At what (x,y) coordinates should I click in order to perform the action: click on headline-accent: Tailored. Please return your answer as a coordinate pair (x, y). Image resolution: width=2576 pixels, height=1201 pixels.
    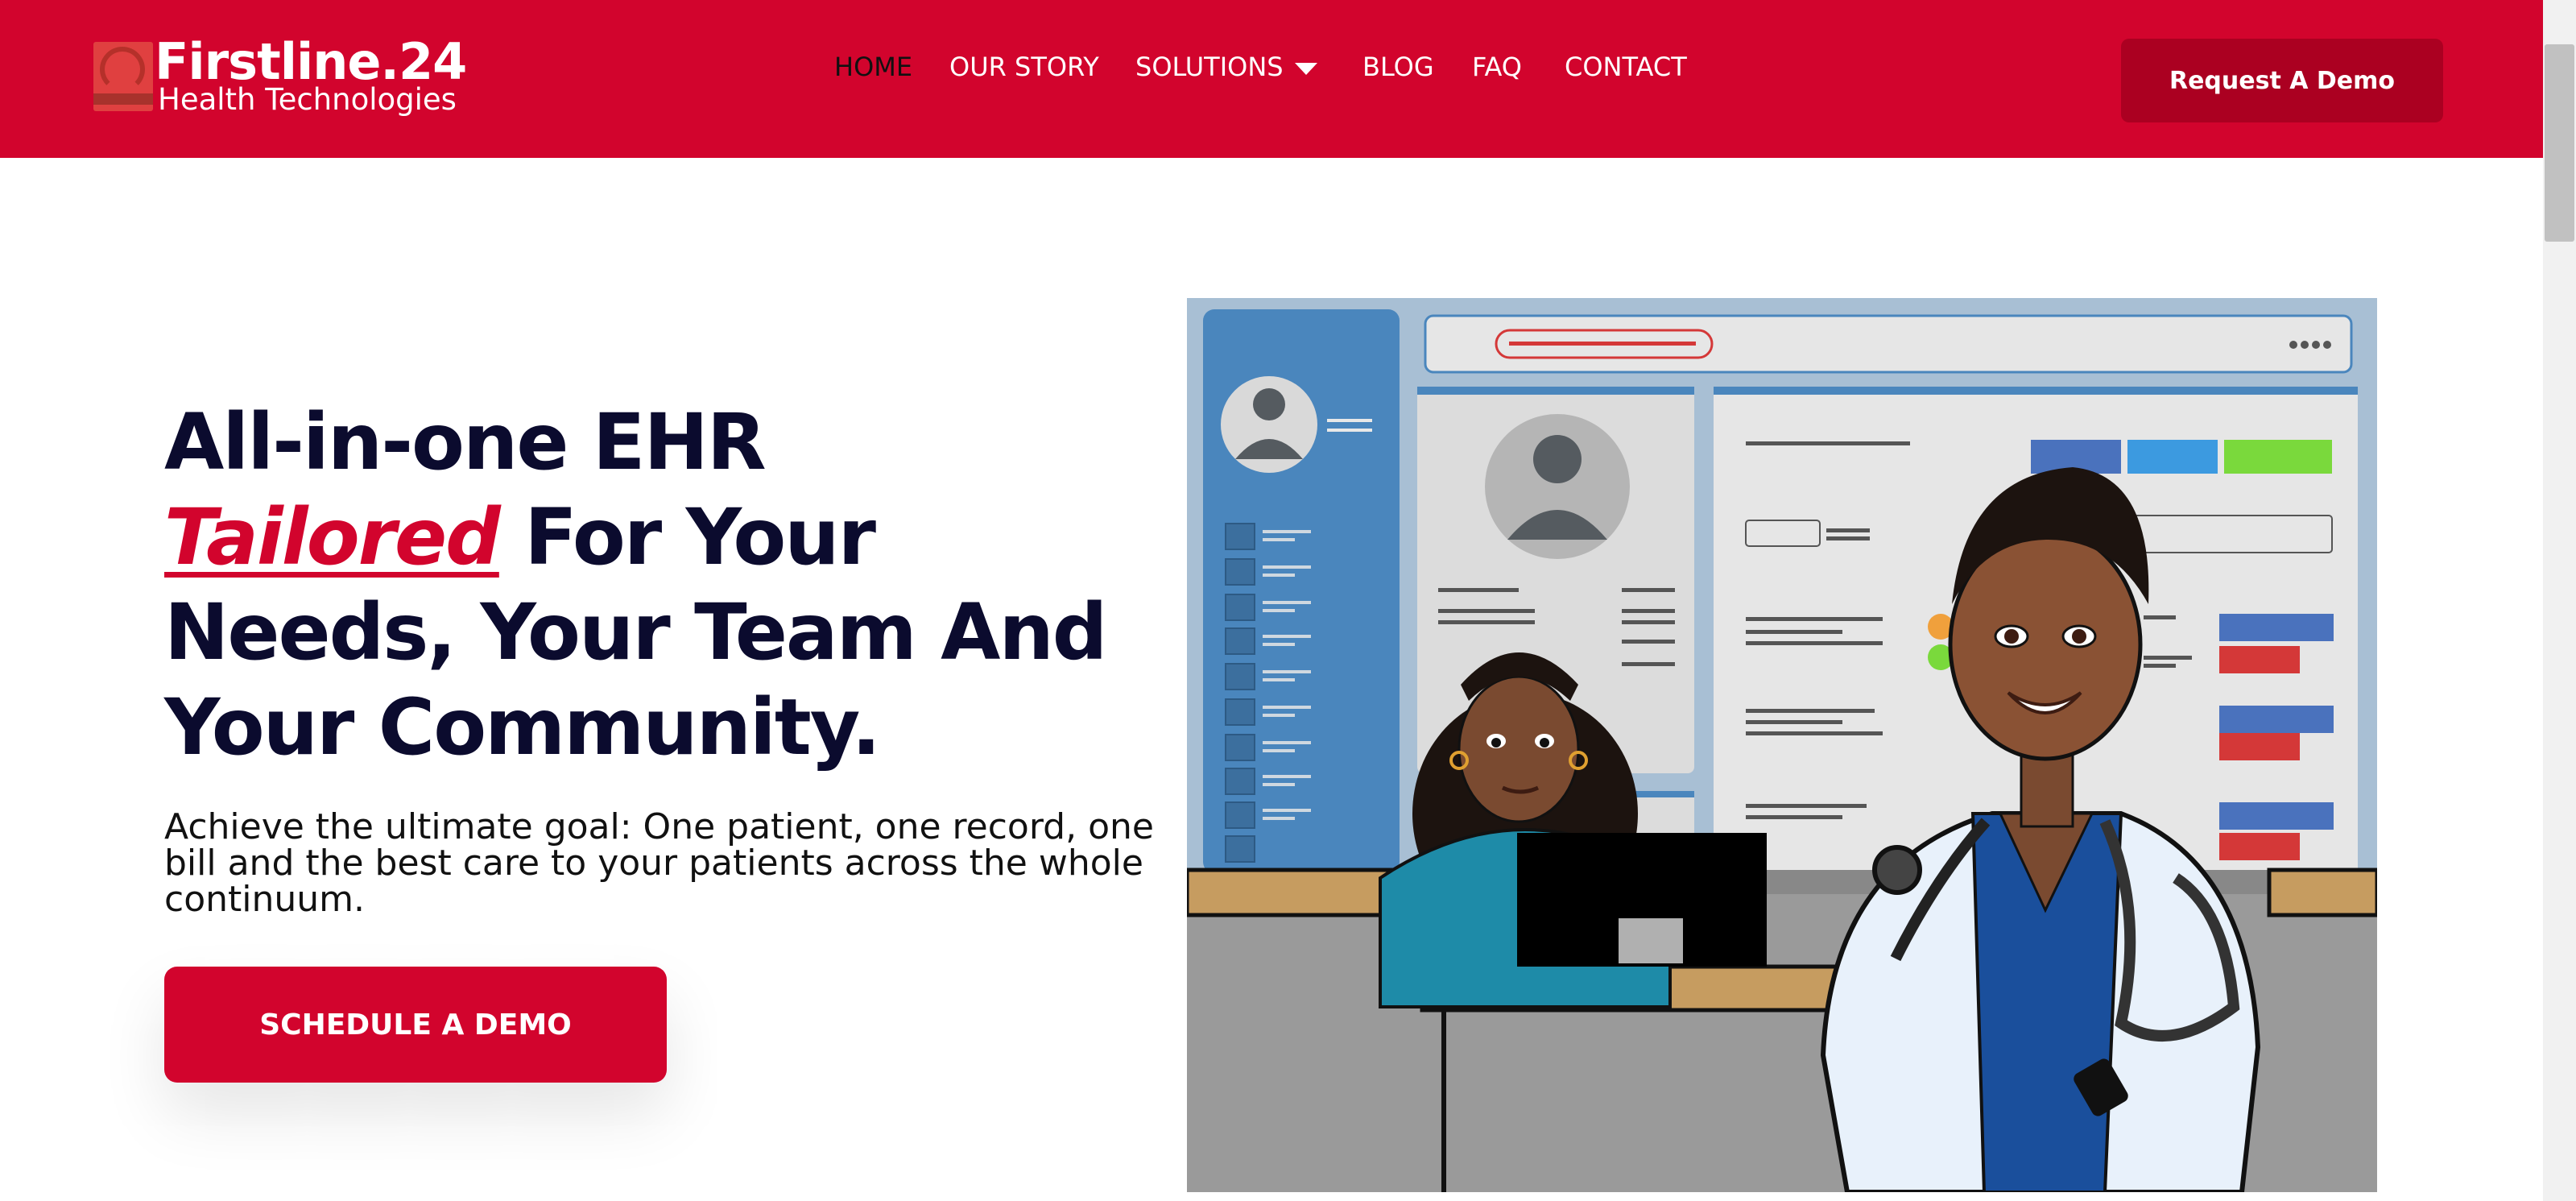
    Looking at the image, I should click on (333, 537).